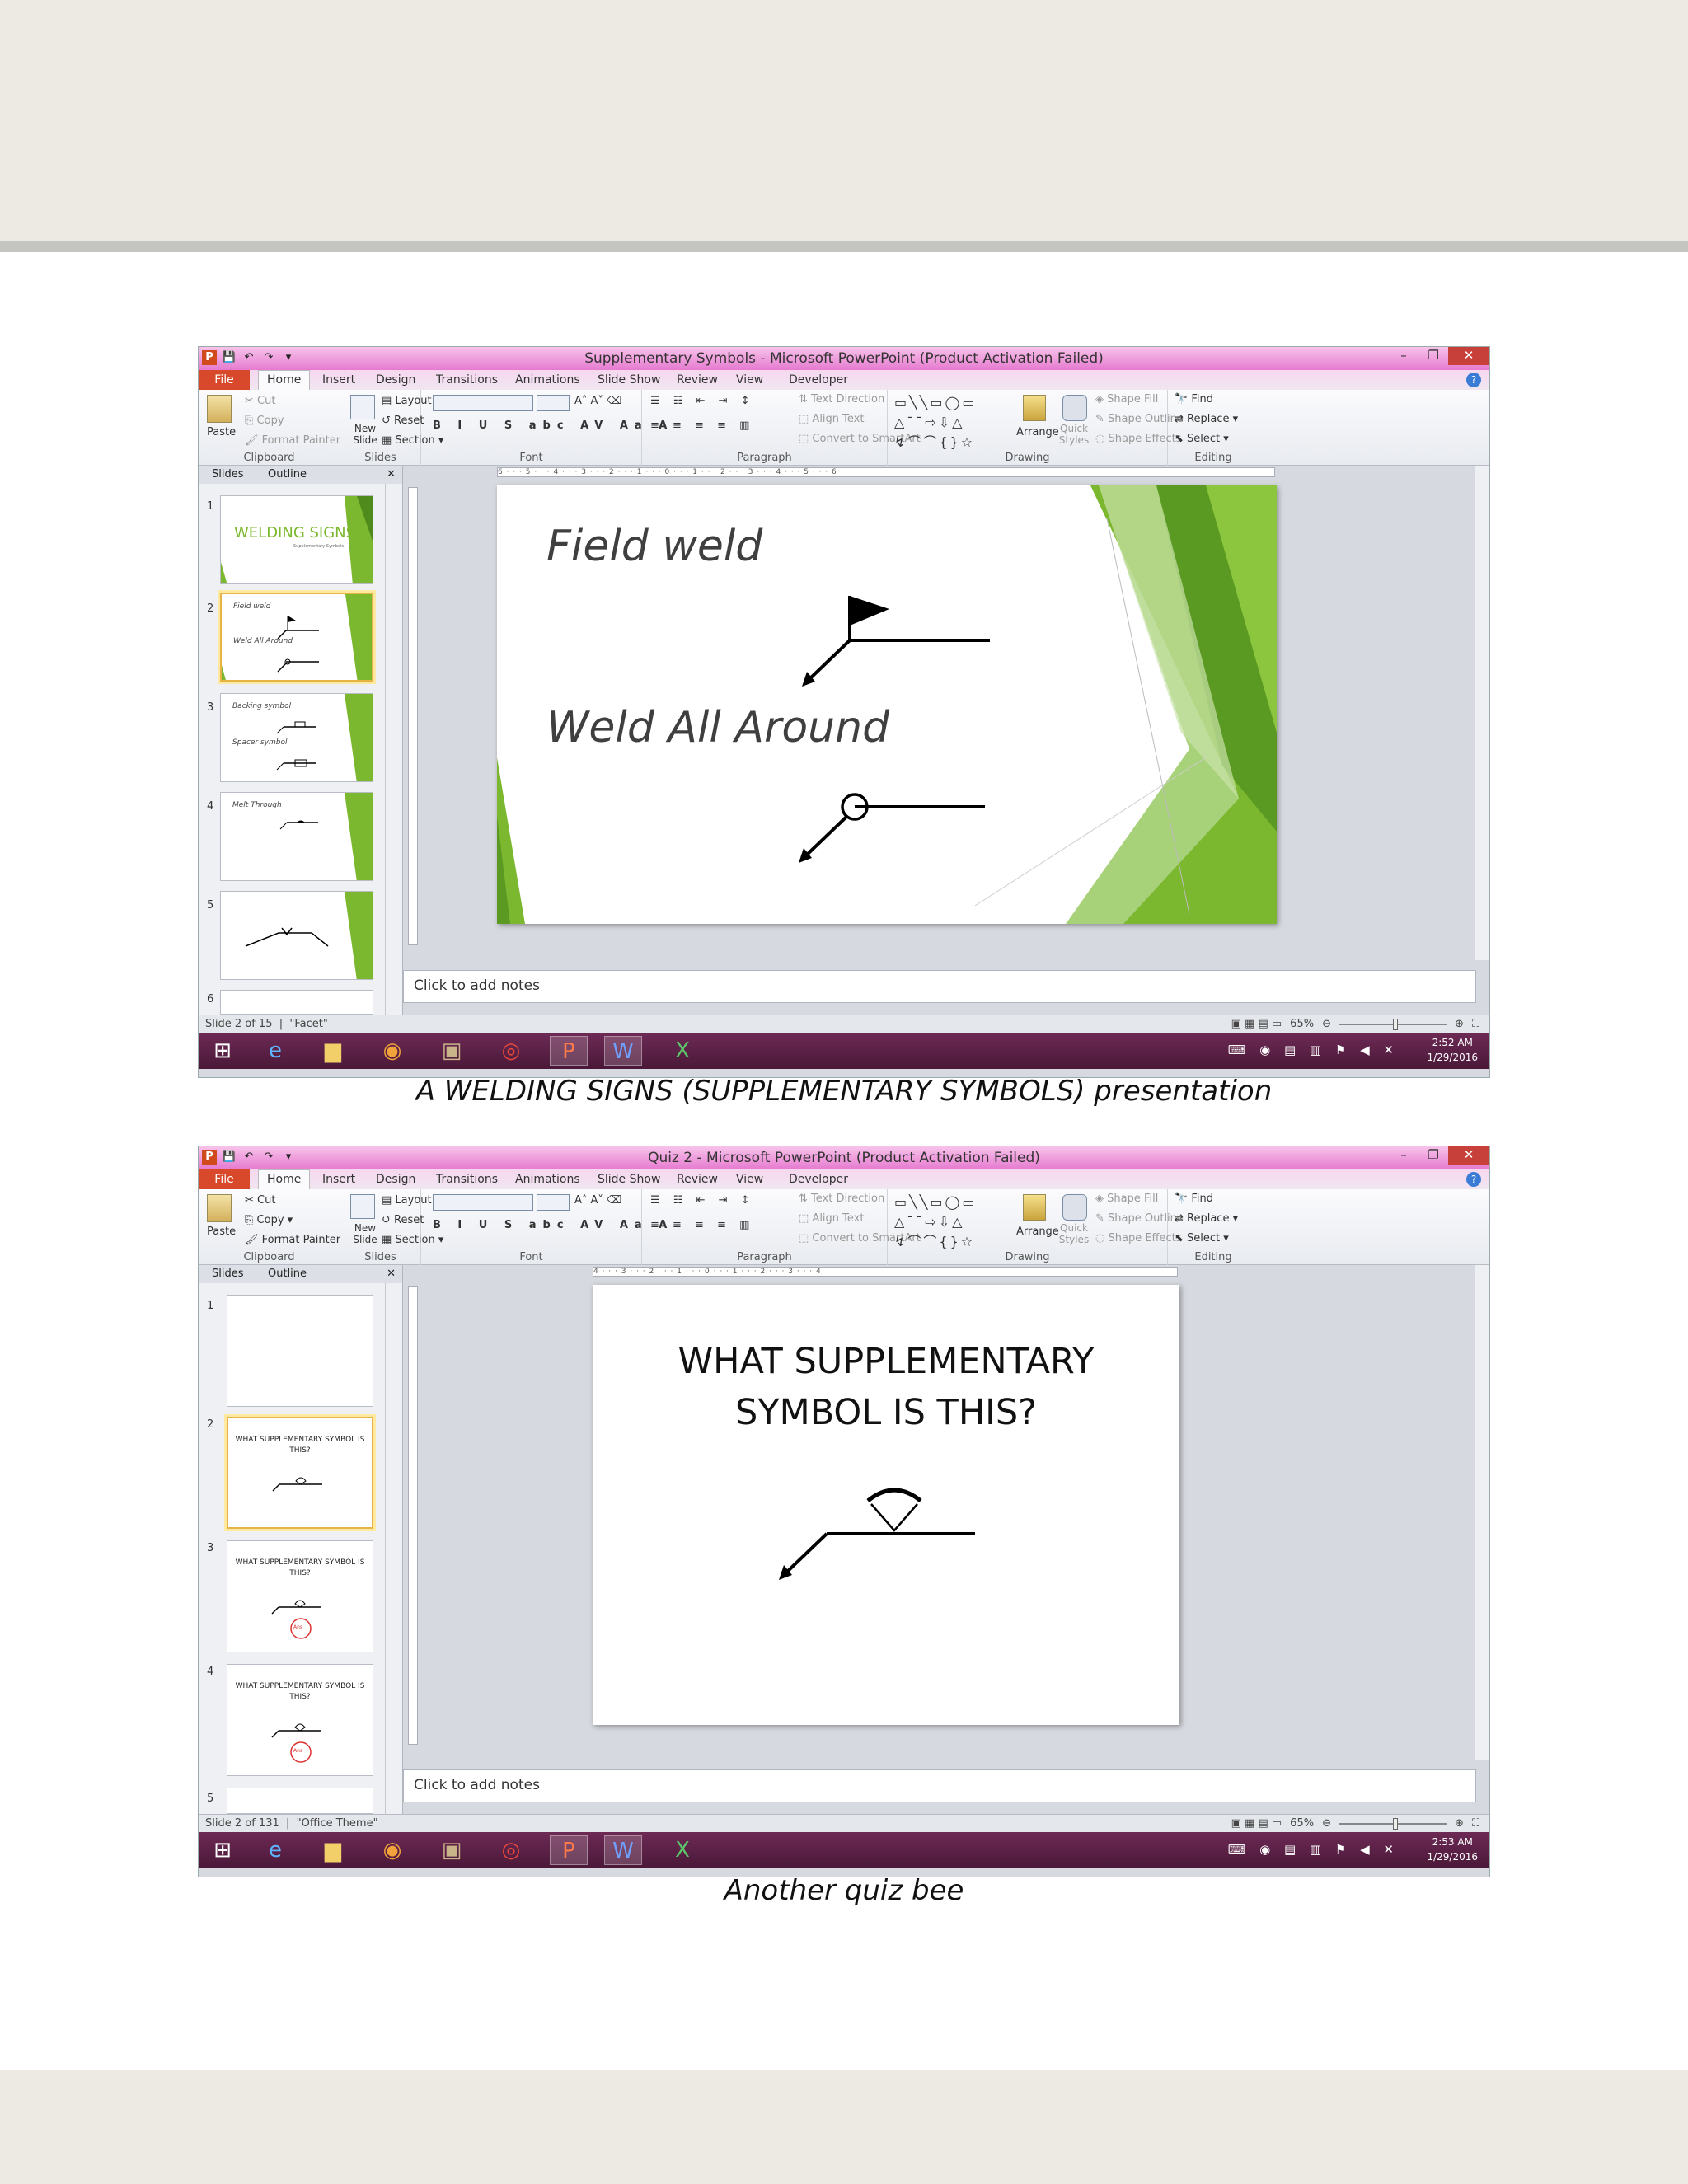 The height and width of the screenshot is (2184, 1688). I want to click on replace-button: ⇄ Replace ▾, so click(1206, 1218).